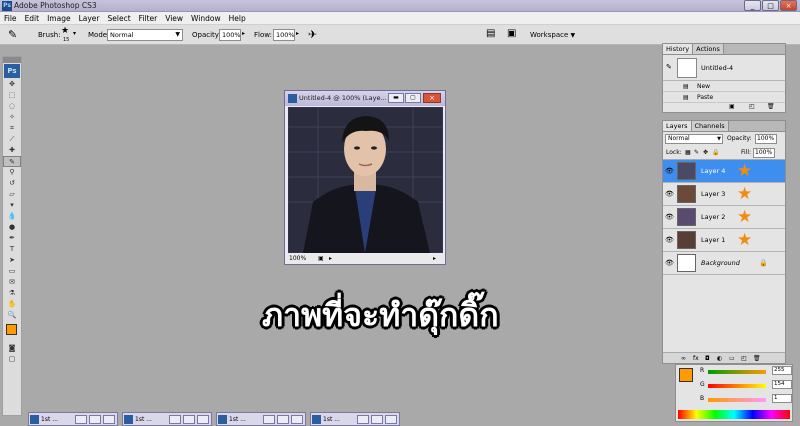 Image resolution: width=800 pixels, height=426 pixels. Describe the element at coordinates (552, 35) in the screenshot. I see `workspace-menu: Workspace ▼` at that location.